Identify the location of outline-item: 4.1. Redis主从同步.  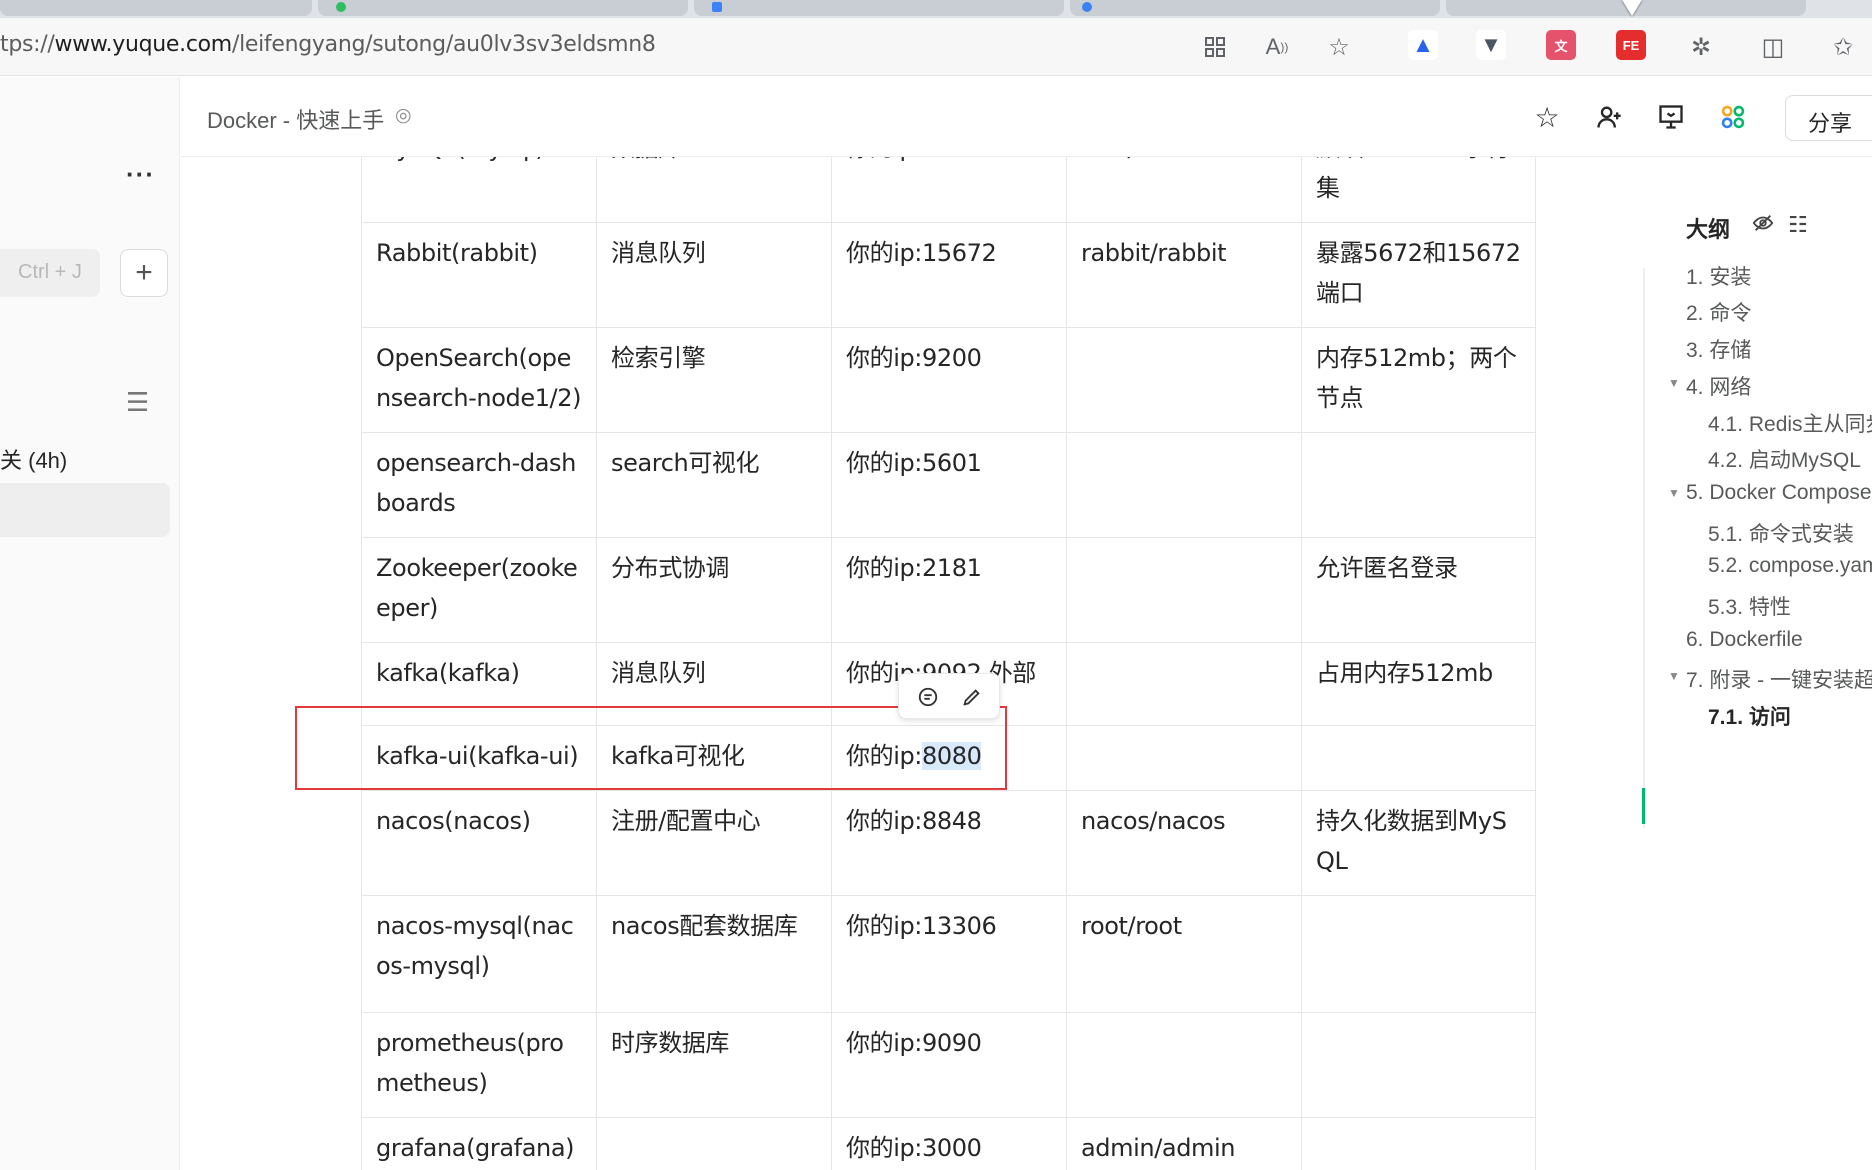
(1790, 423).